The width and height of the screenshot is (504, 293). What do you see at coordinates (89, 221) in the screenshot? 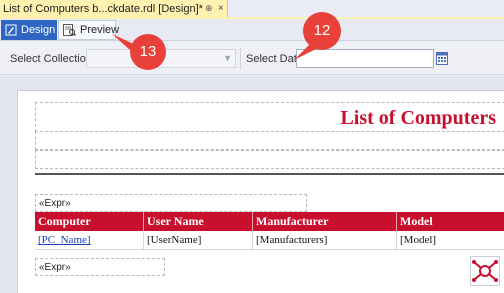
I see `column-header-computer: Computer` at bounding box center [89, 221].